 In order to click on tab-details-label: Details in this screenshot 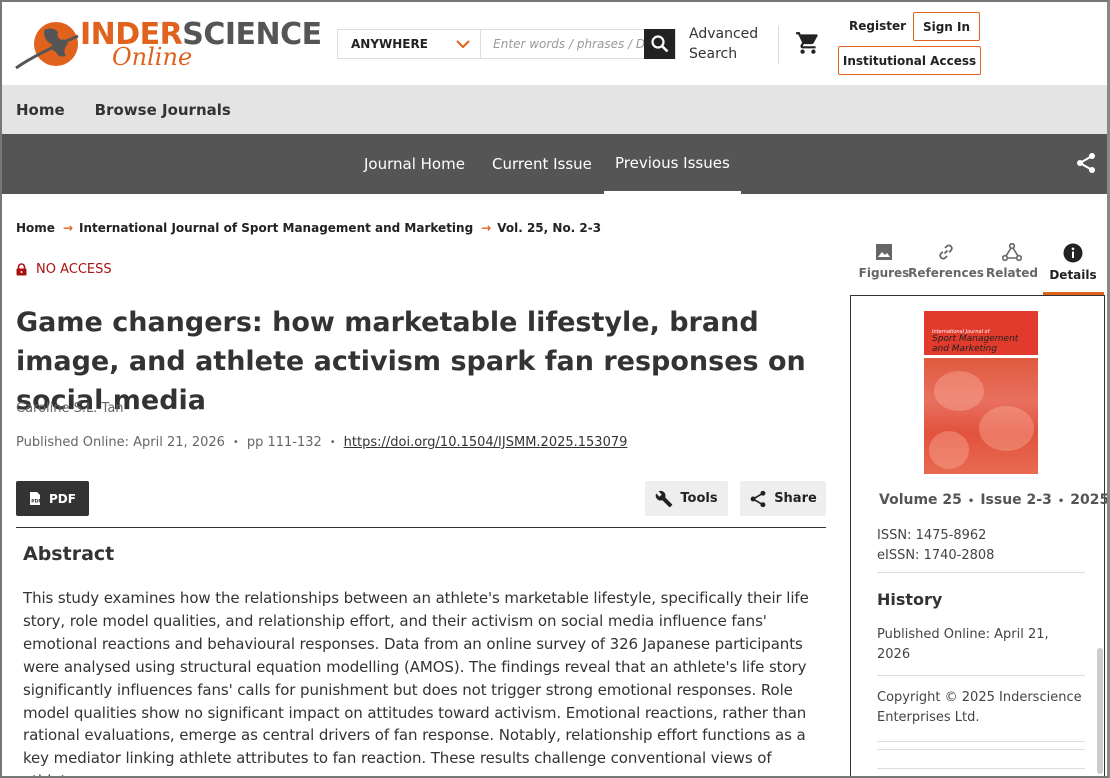, I will do `click(1073, 275)`.